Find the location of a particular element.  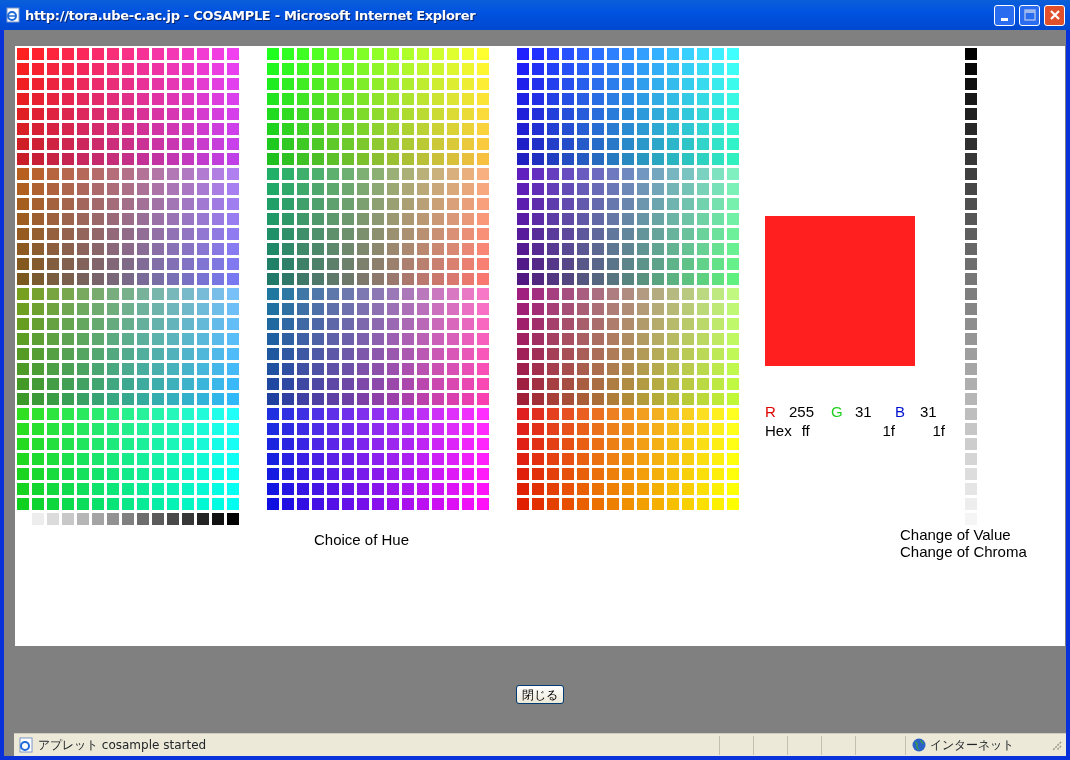

hue-caption: Choice of Hue is located at coordinates (362, 539).